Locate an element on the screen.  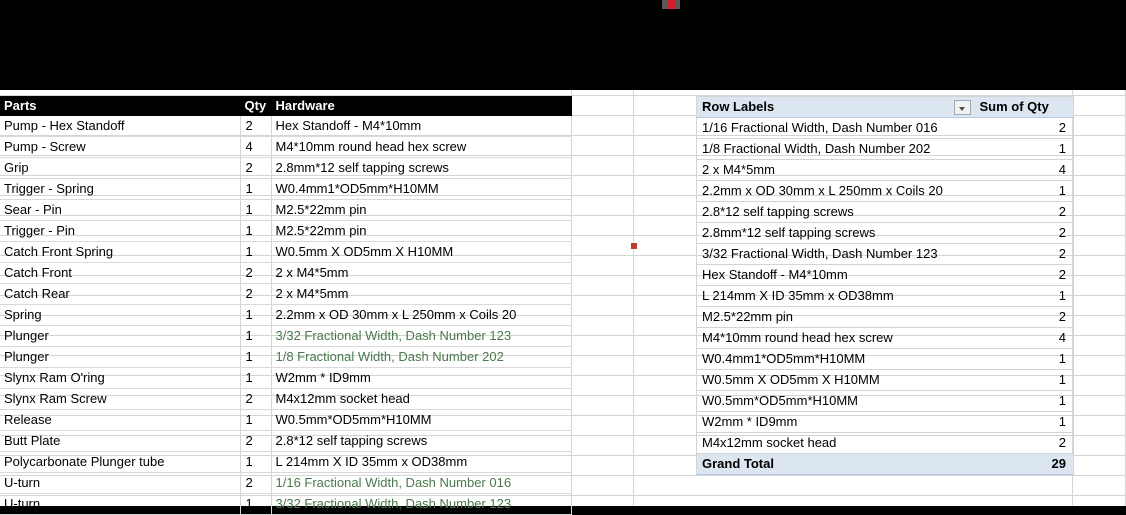
part-qty-cell: 4 is located at coordinates (256, 147).